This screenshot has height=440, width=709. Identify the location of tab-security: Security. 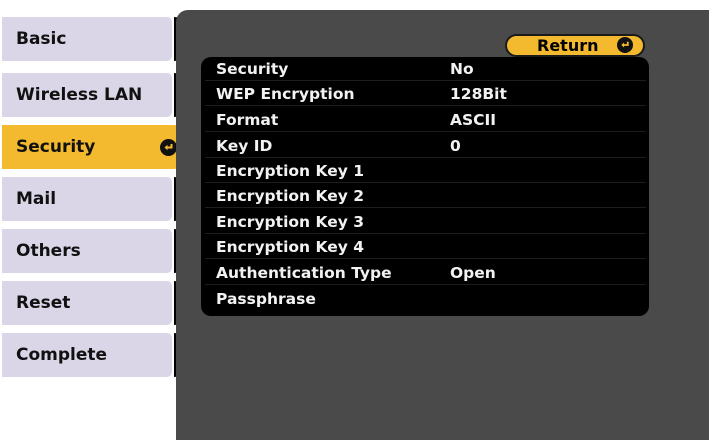
(95, 147).